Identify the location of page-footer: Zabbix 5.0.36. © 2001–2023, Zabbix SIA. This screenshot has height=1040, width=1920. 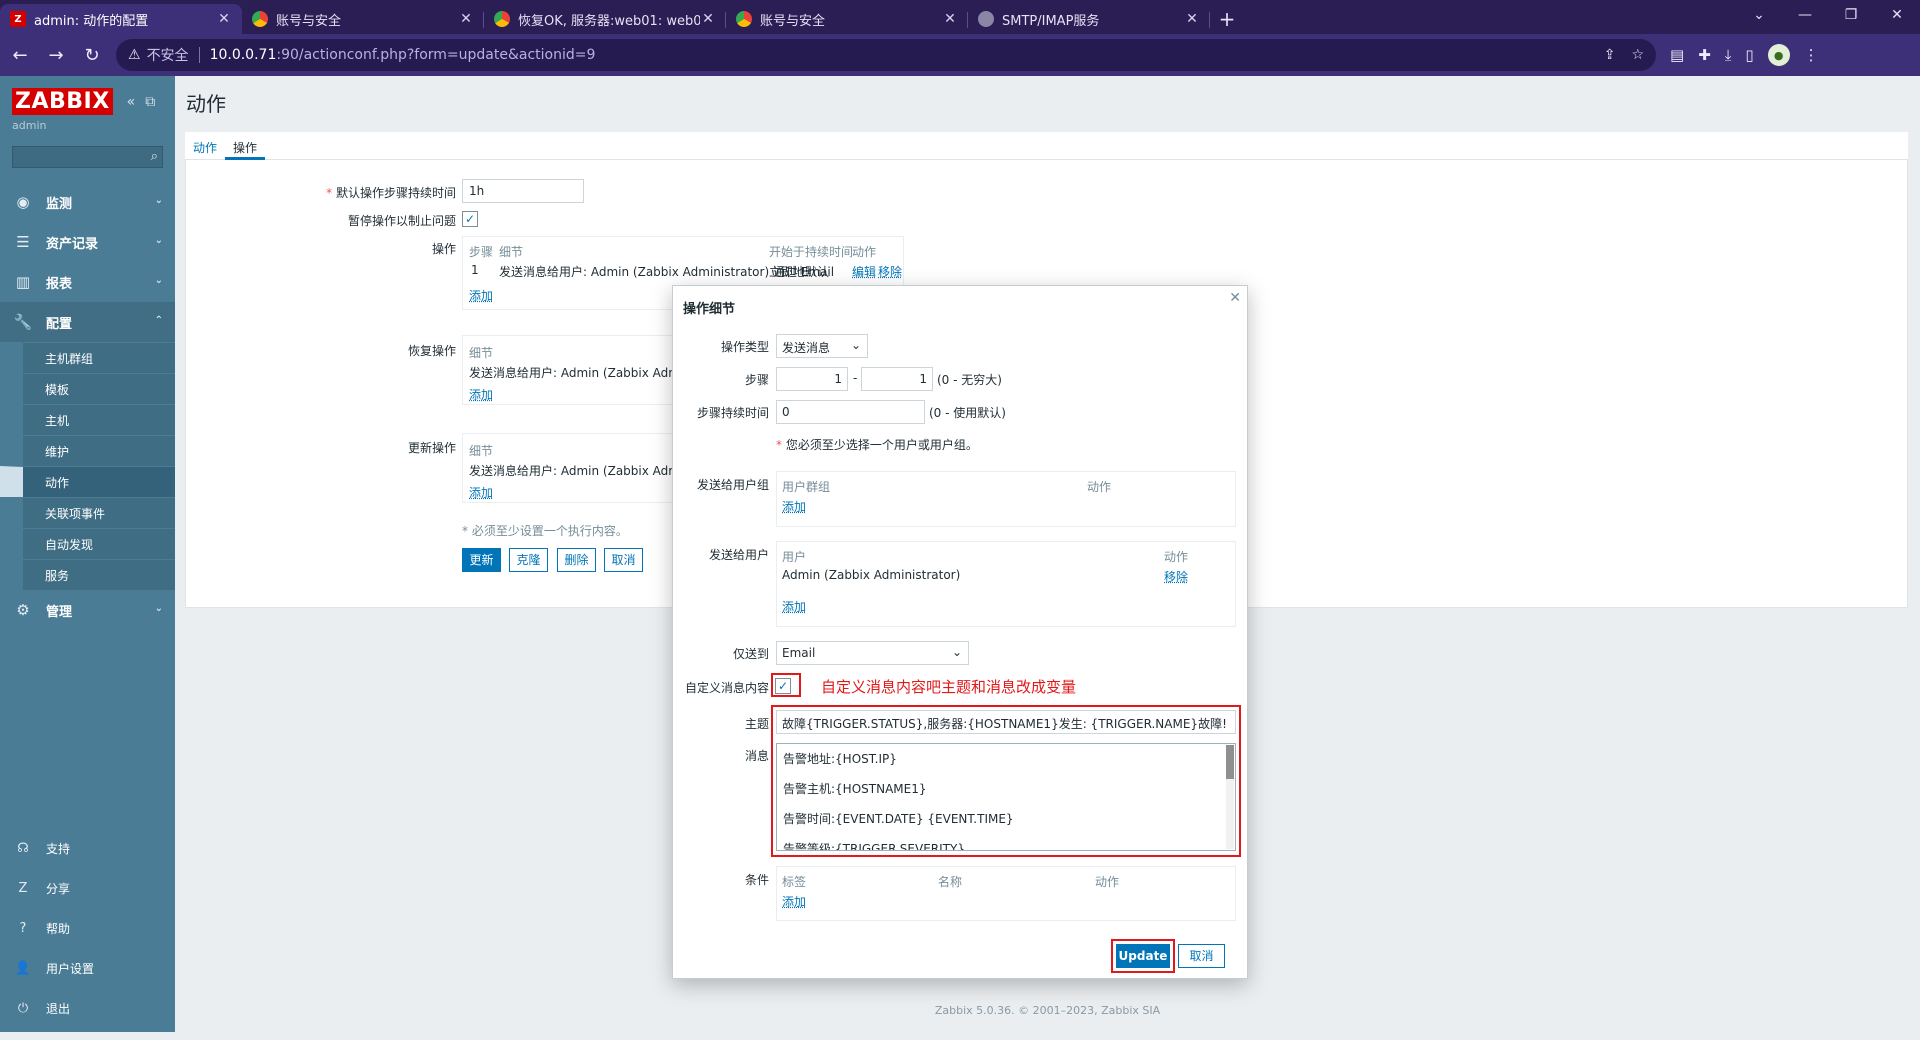
(1047, 1010).